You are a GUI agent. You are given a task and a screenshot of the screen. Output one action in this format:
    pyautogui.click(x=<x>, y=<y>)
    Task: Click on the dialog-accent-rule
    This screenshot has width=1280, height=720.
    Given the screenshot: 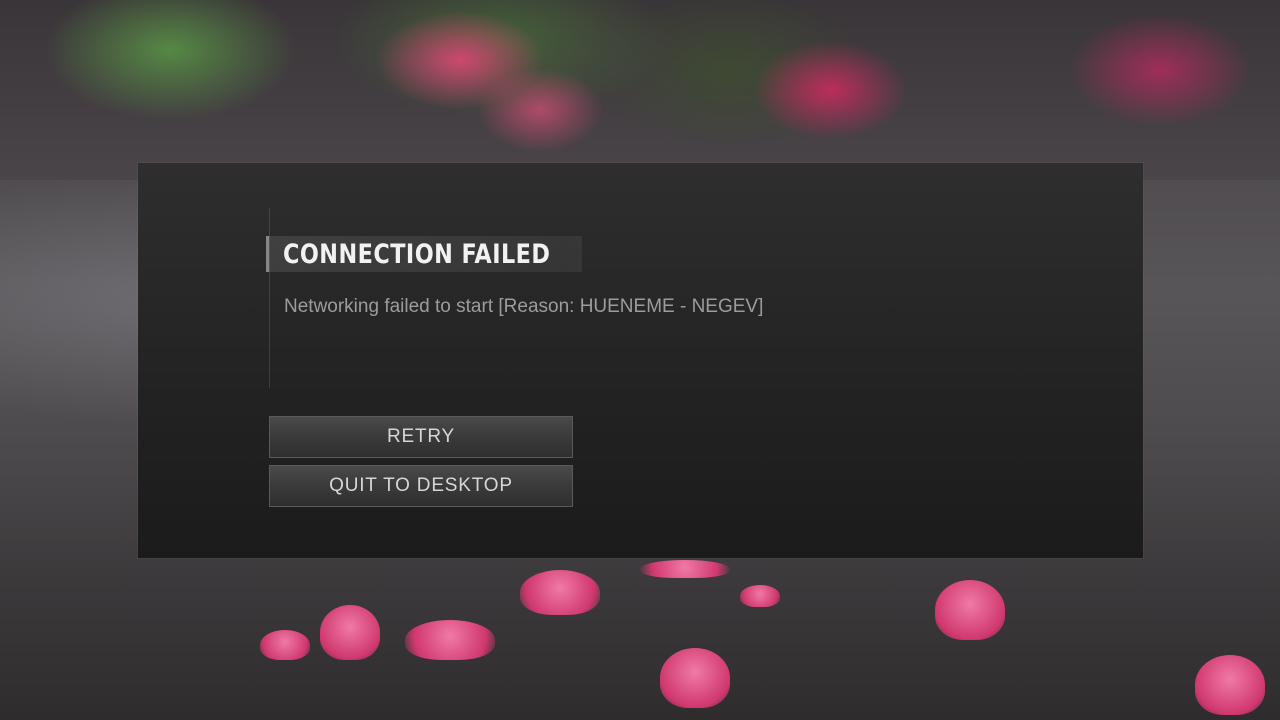 What is the action you would take?
    pyautogui.click(x=269, y=298)
    